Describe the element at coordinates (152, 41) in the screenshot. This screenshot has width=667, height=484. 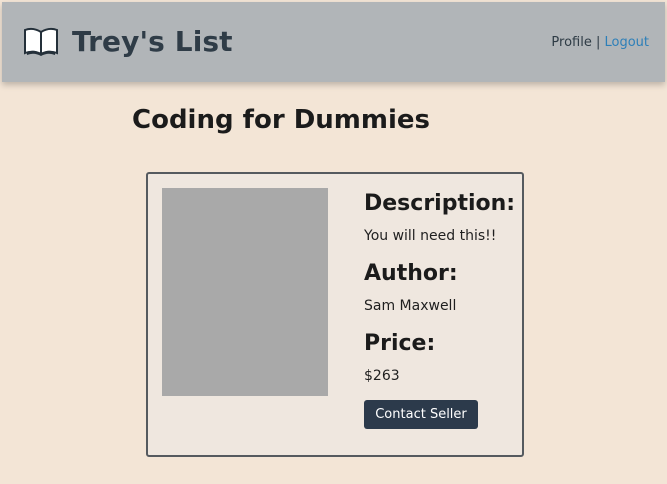
I see `brand-title: Trey's List` at that location.